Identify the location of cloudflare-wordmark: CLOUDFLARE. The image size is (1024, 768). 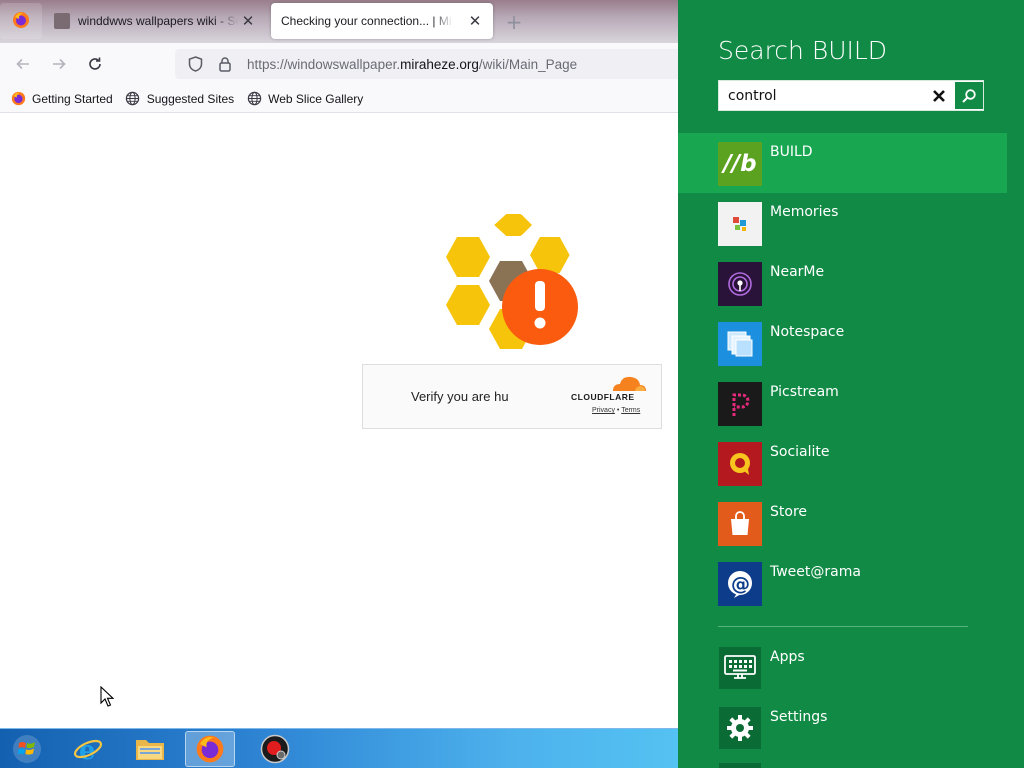
(603, 397).